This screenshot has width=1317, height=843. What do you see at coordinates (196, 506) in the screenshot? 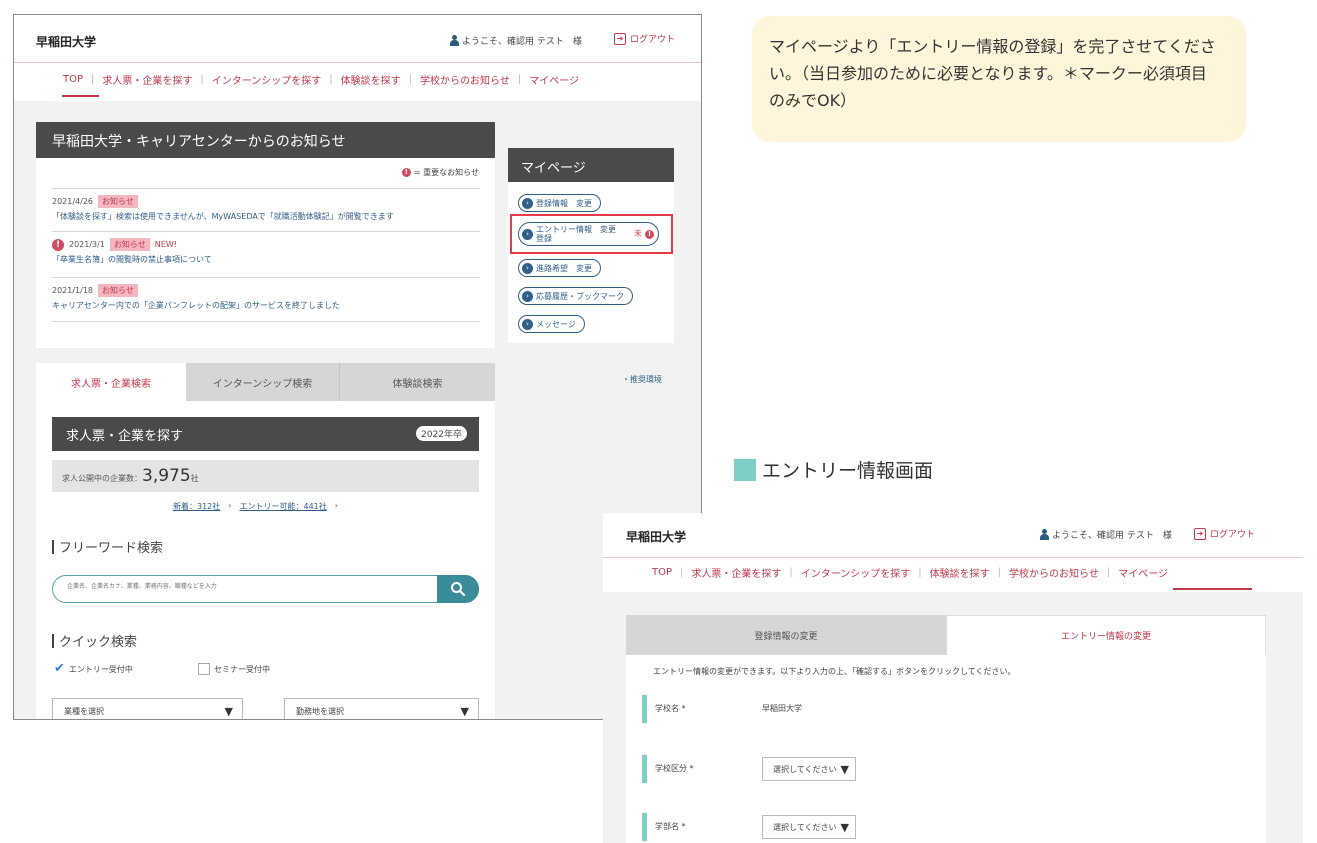
I see `new-companies-link: 新着：312社` at bounding box center [196, 506].